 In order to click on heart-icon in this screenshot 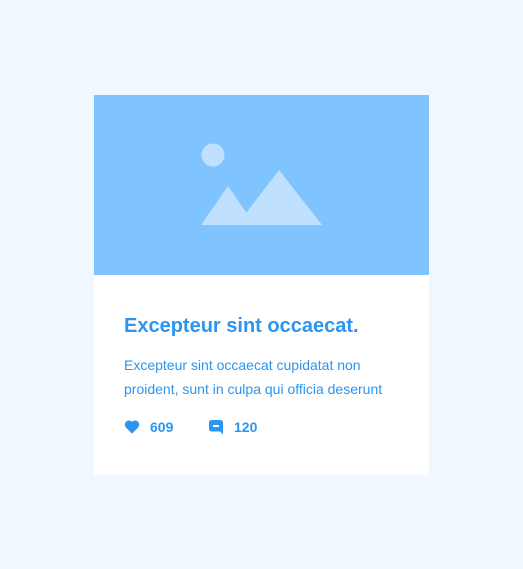, I will do `click(132, 427)`.